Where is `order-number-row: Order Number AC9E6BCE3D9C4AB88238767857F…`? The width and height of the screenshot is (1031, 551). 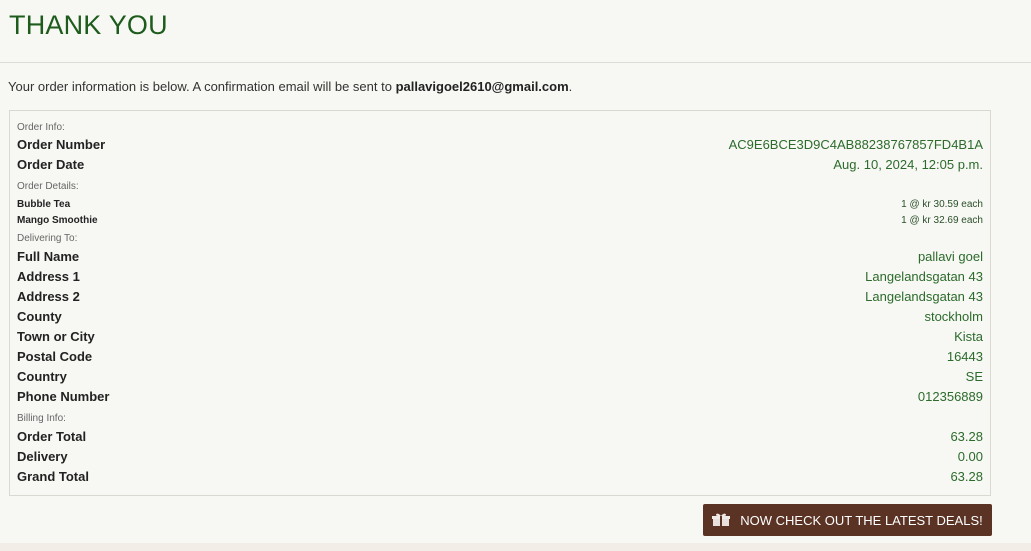 order-number-row: Order Number AC9E6BCE3D9C4AB88238767857F… is located at coordinates (500, 147).